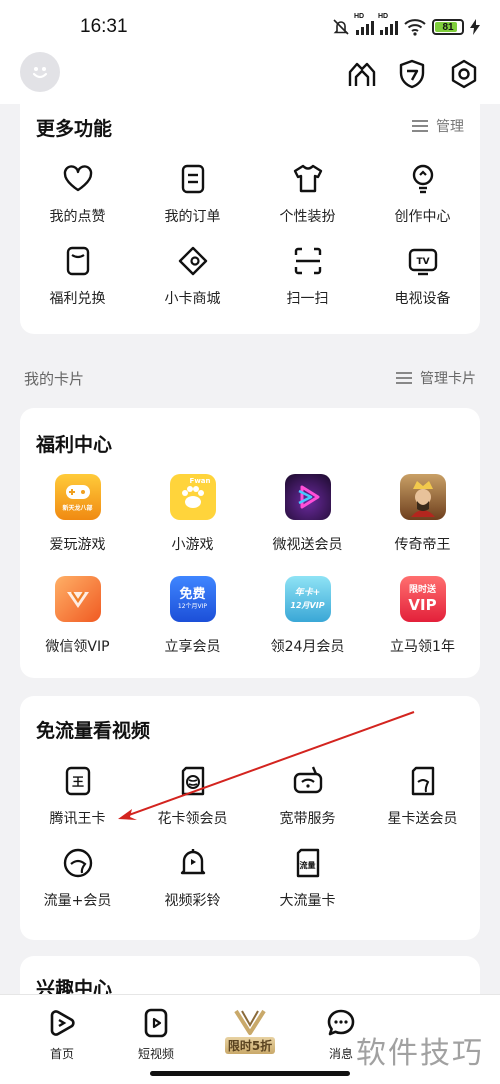 This screenshot has height=1084, width=500. What do you see at coordinates (156, 1023) in the screenshot?
I see `short-video-icon` at bounding box center [156, 1023].